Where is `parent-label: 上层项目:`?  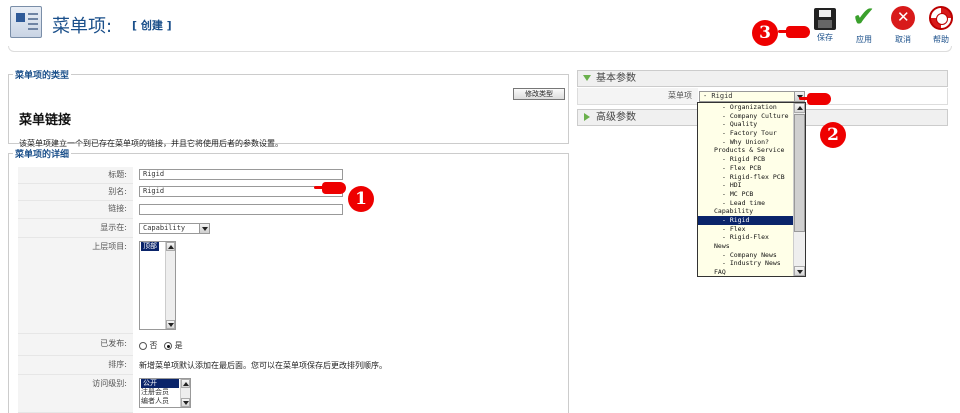 parent-label: 上层项目: is located at coordinates (75, 286).